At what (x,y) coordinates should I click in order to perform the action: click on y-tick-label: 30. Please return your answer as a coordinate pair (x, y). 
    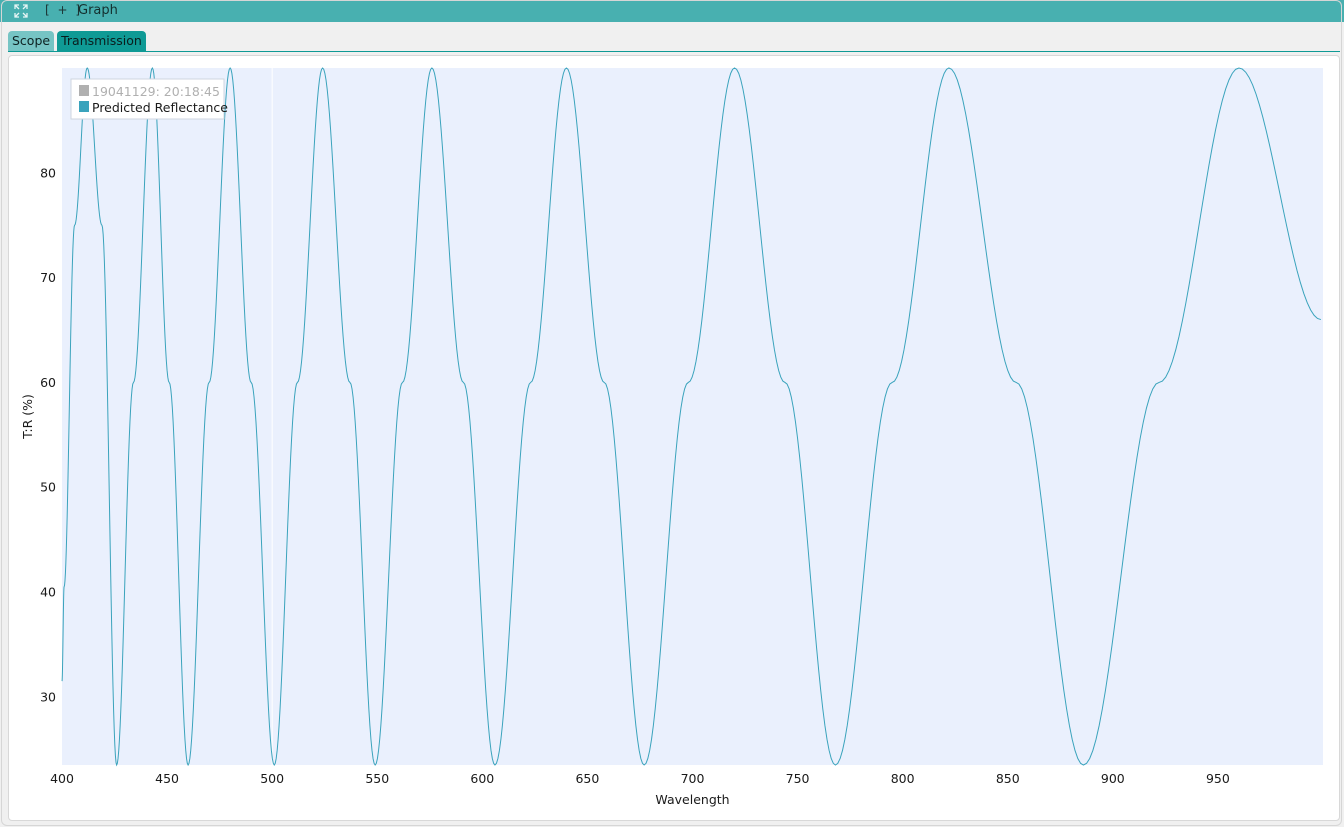
    Looking at the image, I should click on (48, 696).